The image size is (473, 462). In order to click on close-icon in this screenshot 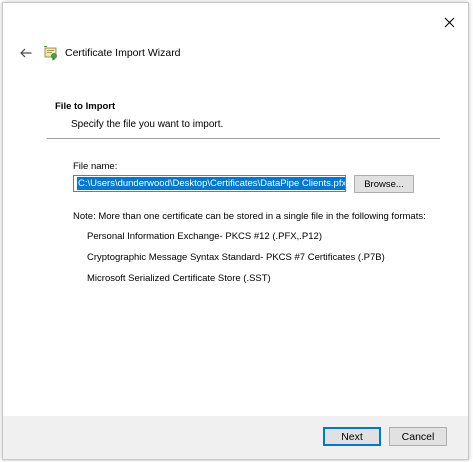, I will do `click(449, 22)`.